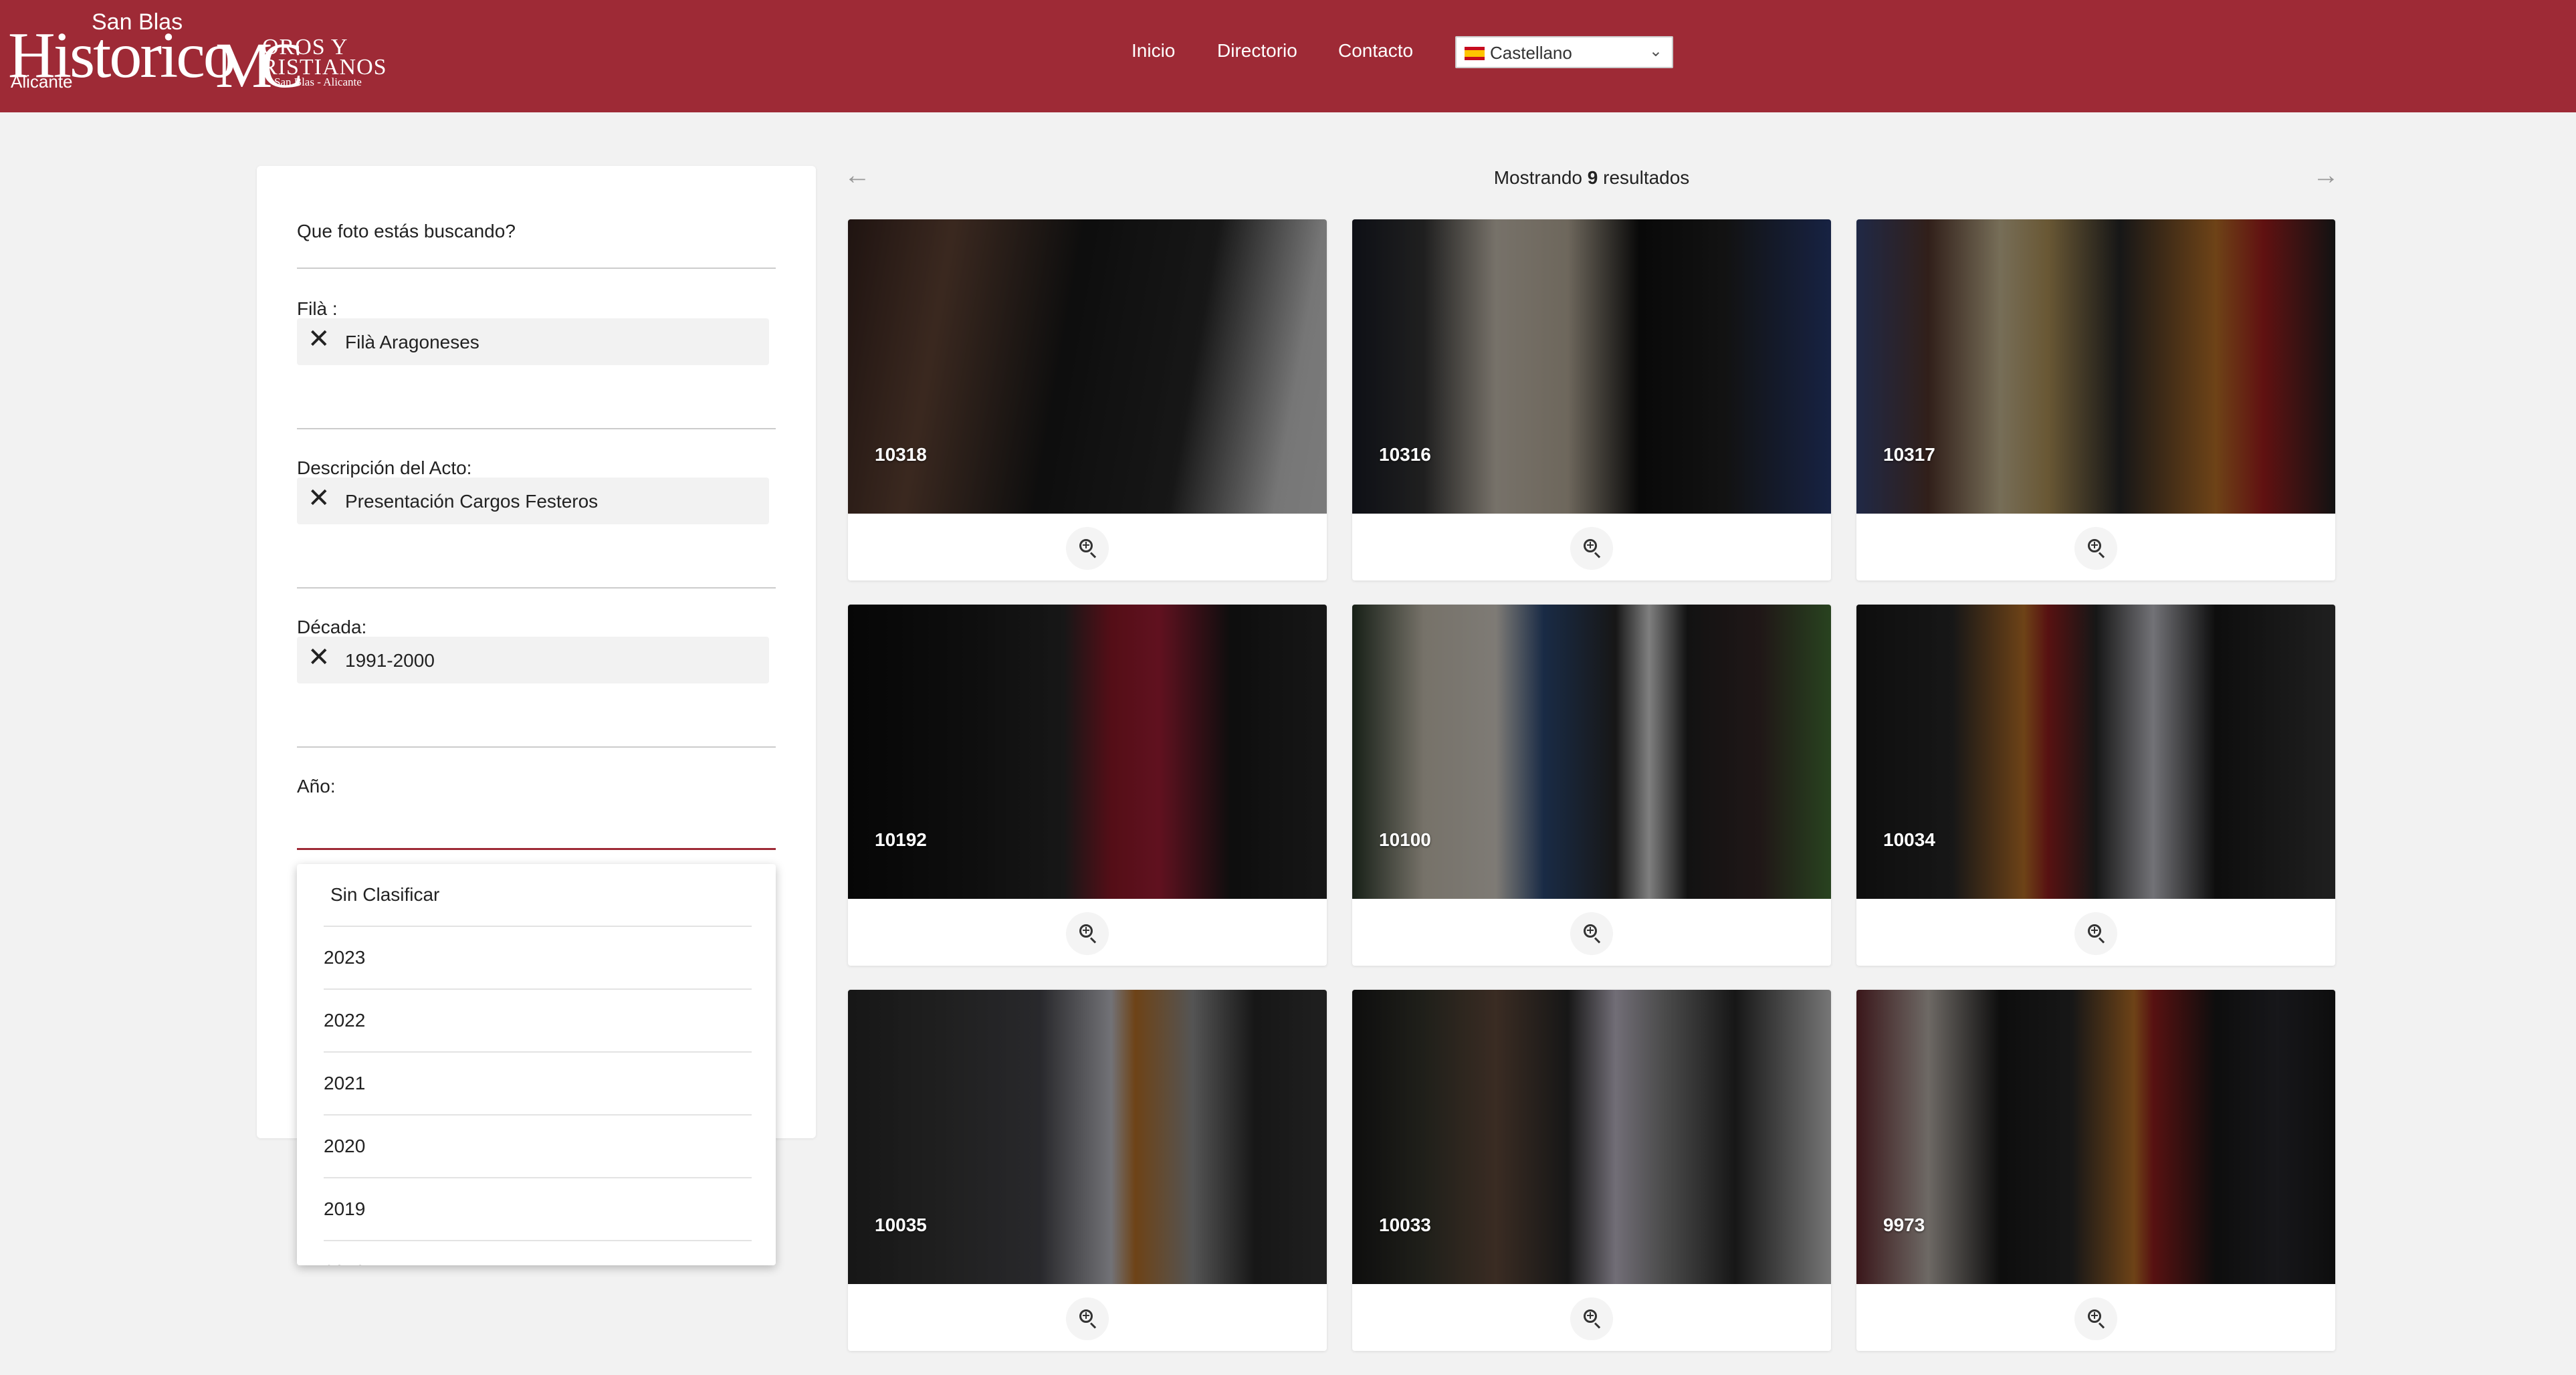 This screenshot has height=1375, width=2576. Describe the element at coordinates (345, 1146) in the screenshot. I see `year-option-label: 2020` at that location.